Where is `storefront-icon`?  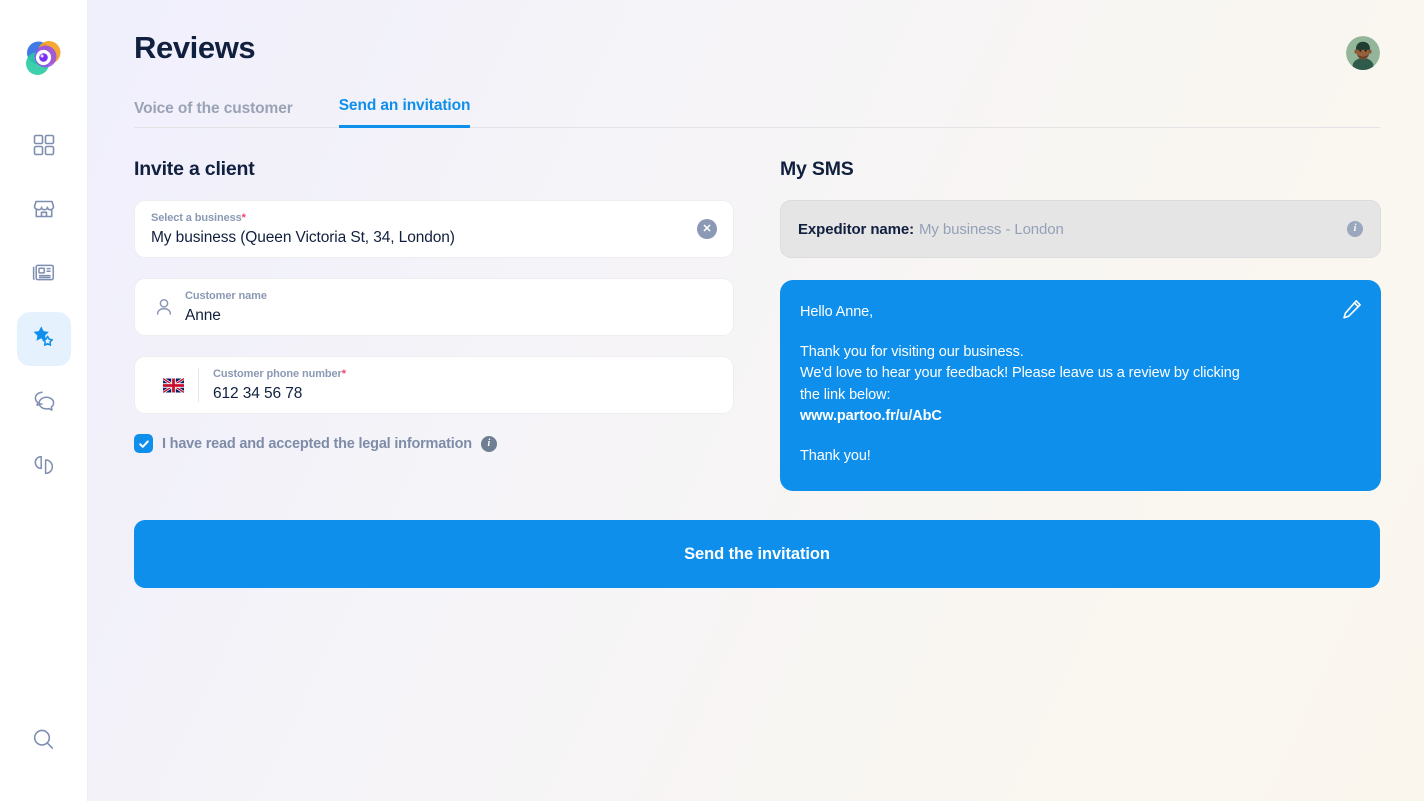 storefront-icon is located at coordinates (44, 211).